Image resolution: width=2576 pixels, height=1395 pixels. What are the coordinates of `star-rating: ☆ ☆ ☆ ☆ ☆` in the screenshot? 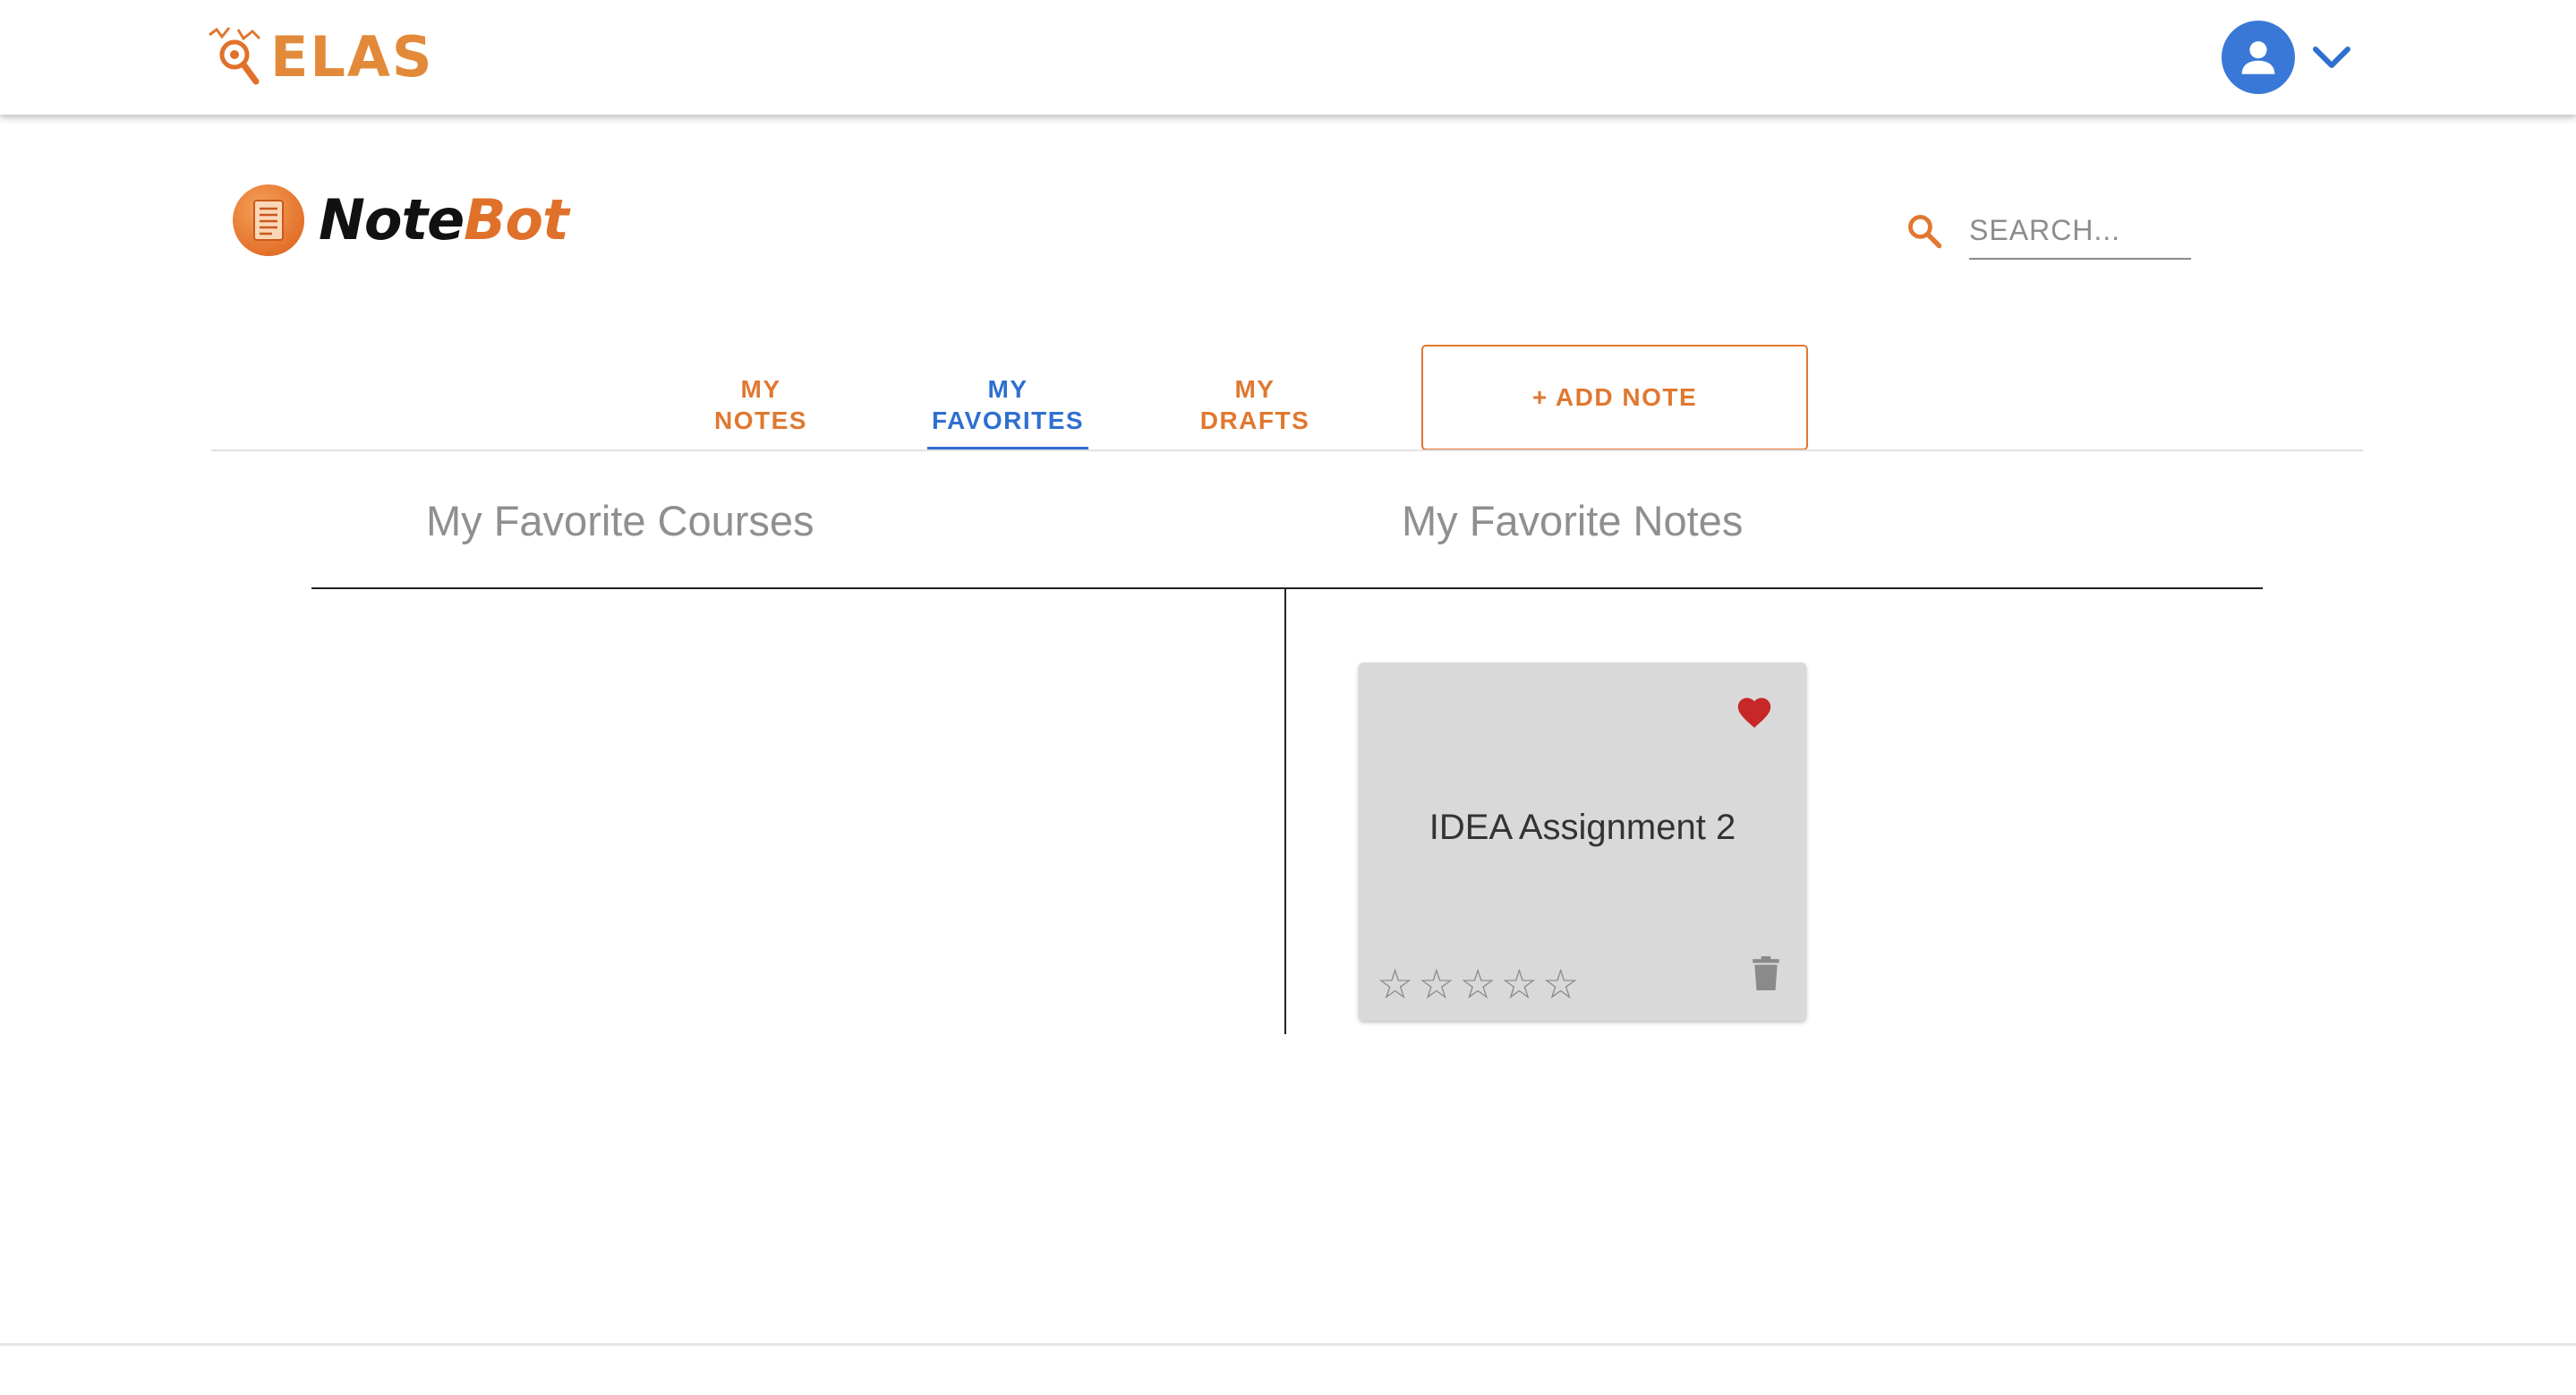 It's located at (1480, 984).